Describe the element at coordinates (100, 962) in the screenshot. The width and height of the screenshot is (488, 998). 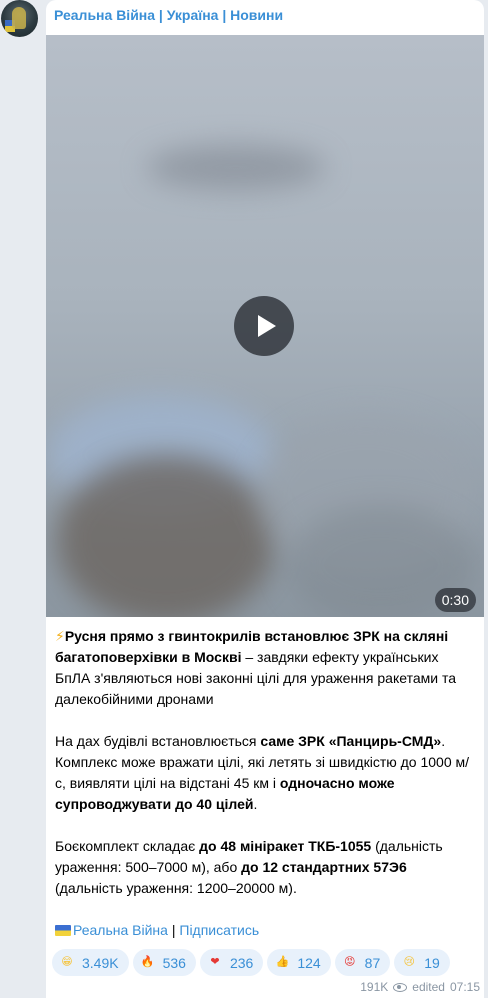
I see `reaction-count: 3.49K` at that location.